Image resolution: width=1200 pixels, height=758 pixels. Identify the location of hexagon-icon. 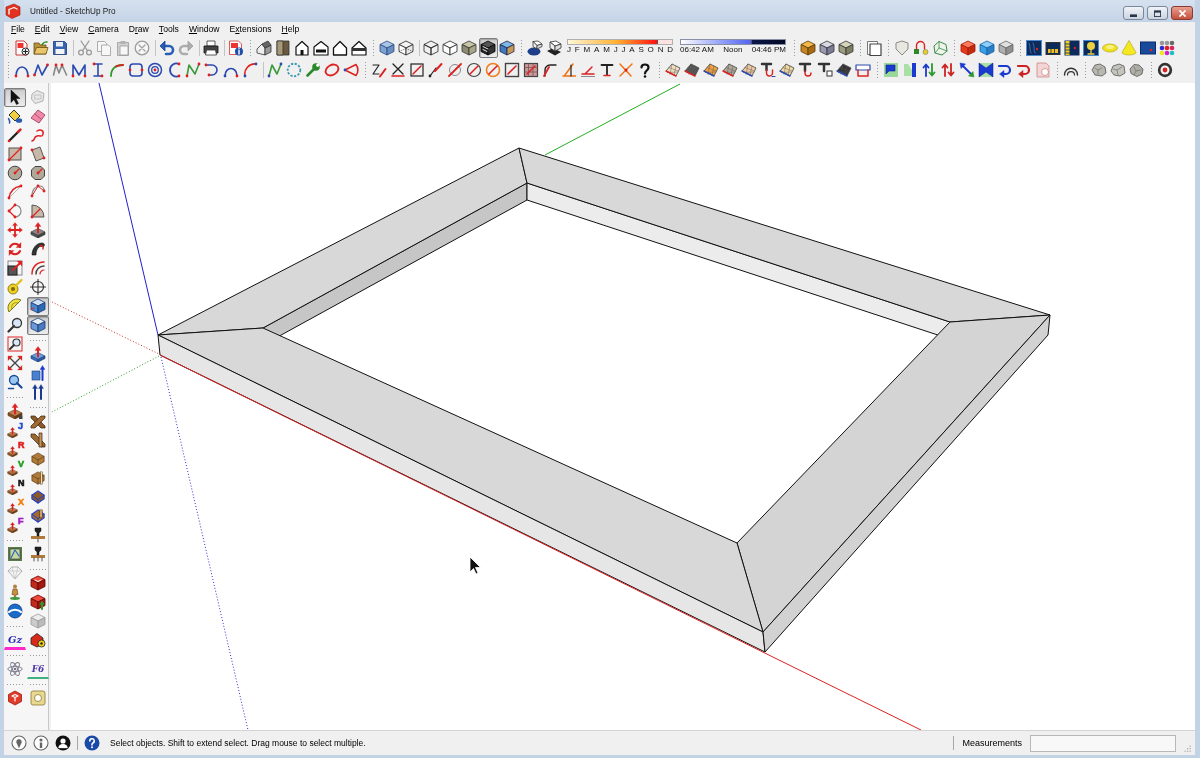
(15, 698).